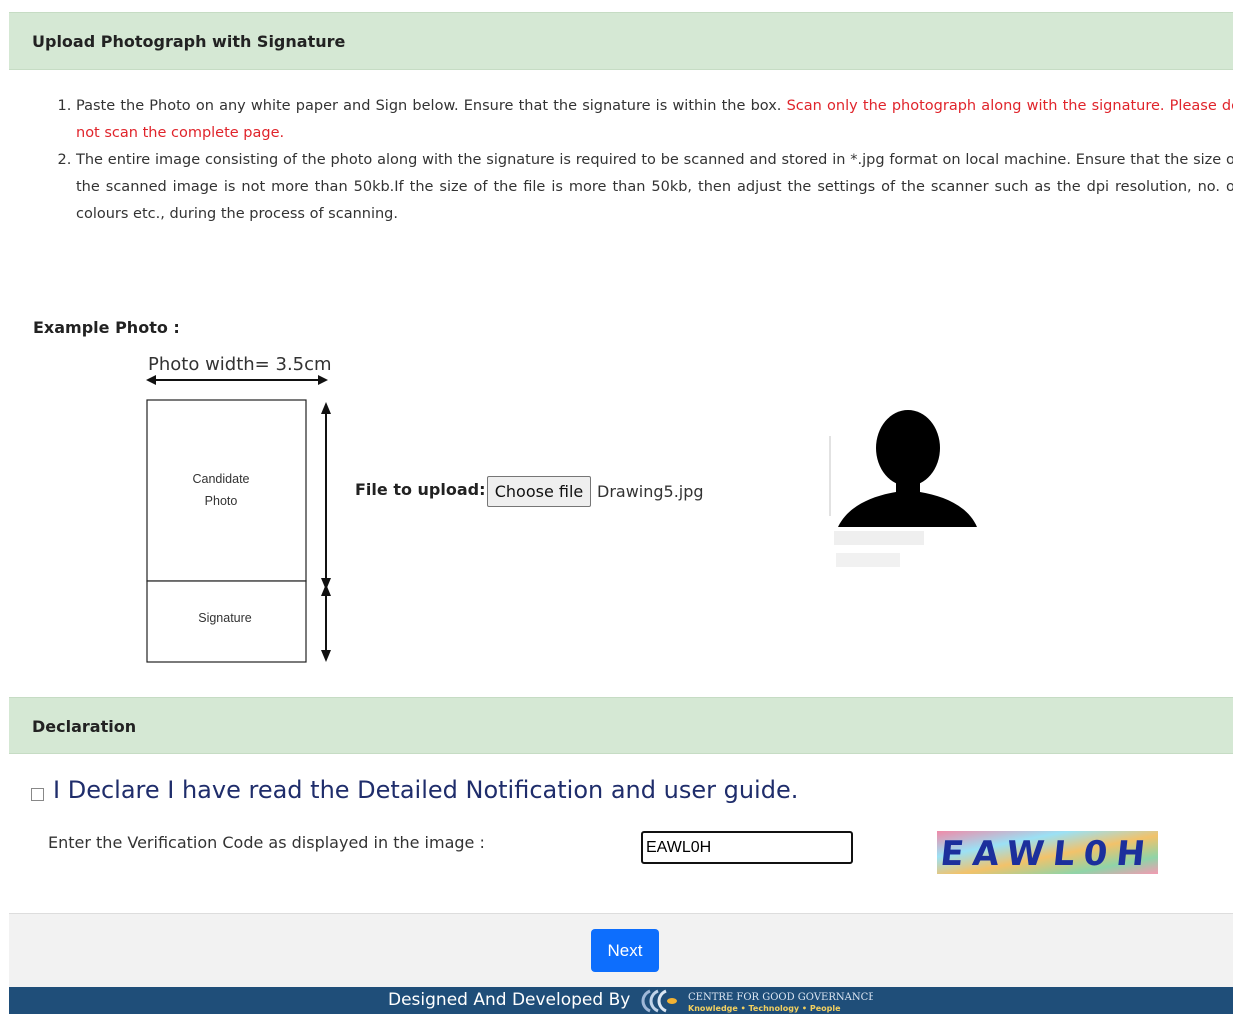 The image size is (1233, 1014). What do you see at coordinates (37, 794) in the screenshot?
I see `declaration-checkbox` at bounding box center [37, 794].